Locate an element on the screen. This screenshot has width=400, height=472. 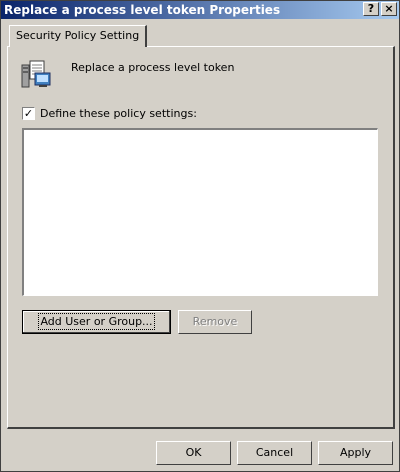
apply-label: Apply is located at coordinates (355, 452).